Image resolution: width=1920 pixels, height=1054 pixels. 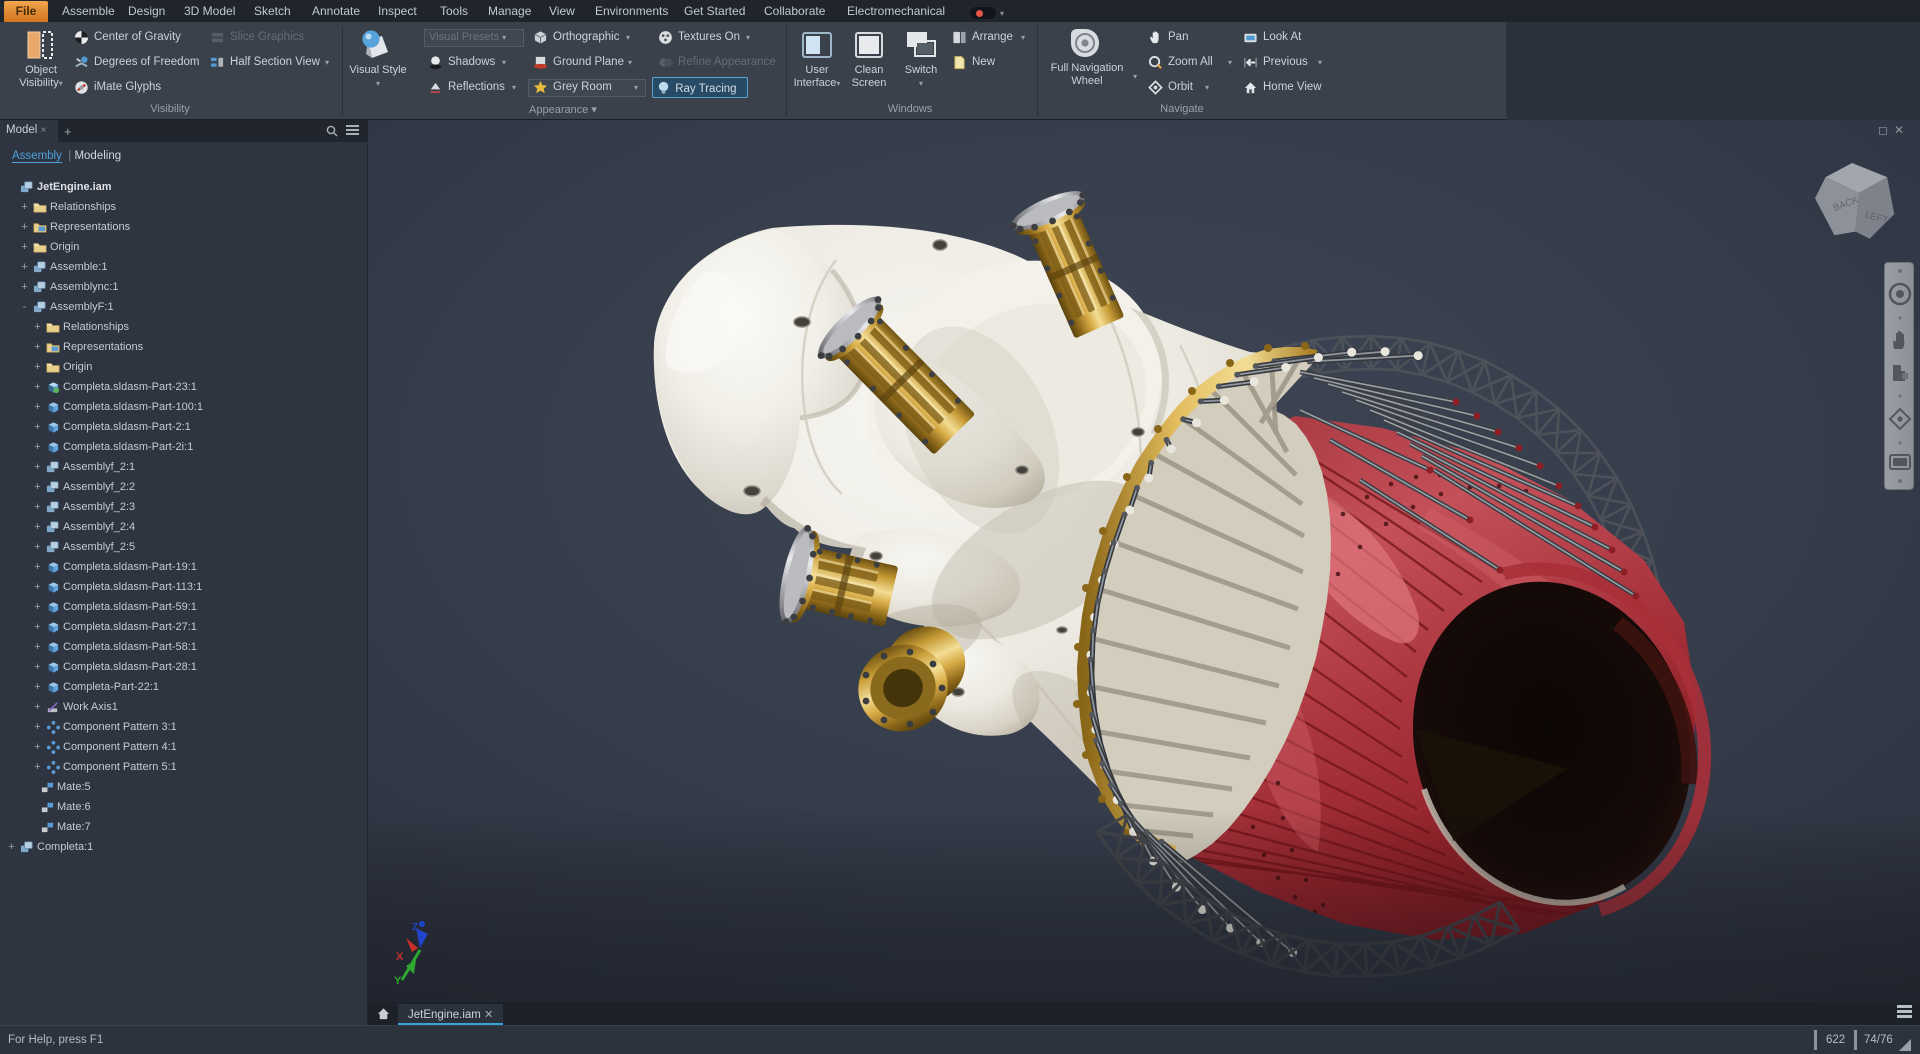 I want to click on svg-text: X, so click(x=400, y=957).